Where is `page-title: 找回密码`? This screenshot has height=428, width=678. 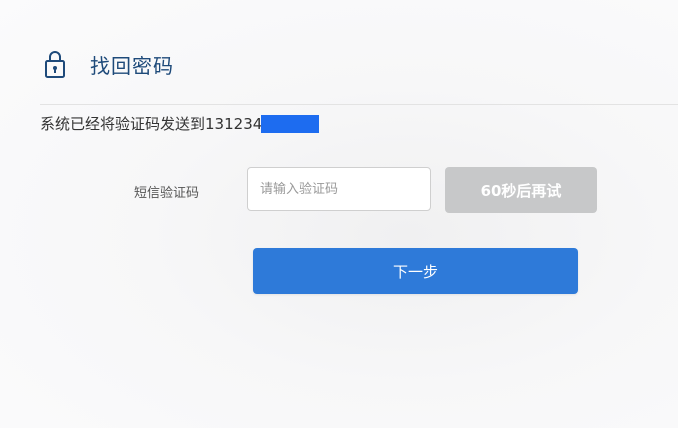
page-title: 找回密码 is located at coordinates (132, 65).